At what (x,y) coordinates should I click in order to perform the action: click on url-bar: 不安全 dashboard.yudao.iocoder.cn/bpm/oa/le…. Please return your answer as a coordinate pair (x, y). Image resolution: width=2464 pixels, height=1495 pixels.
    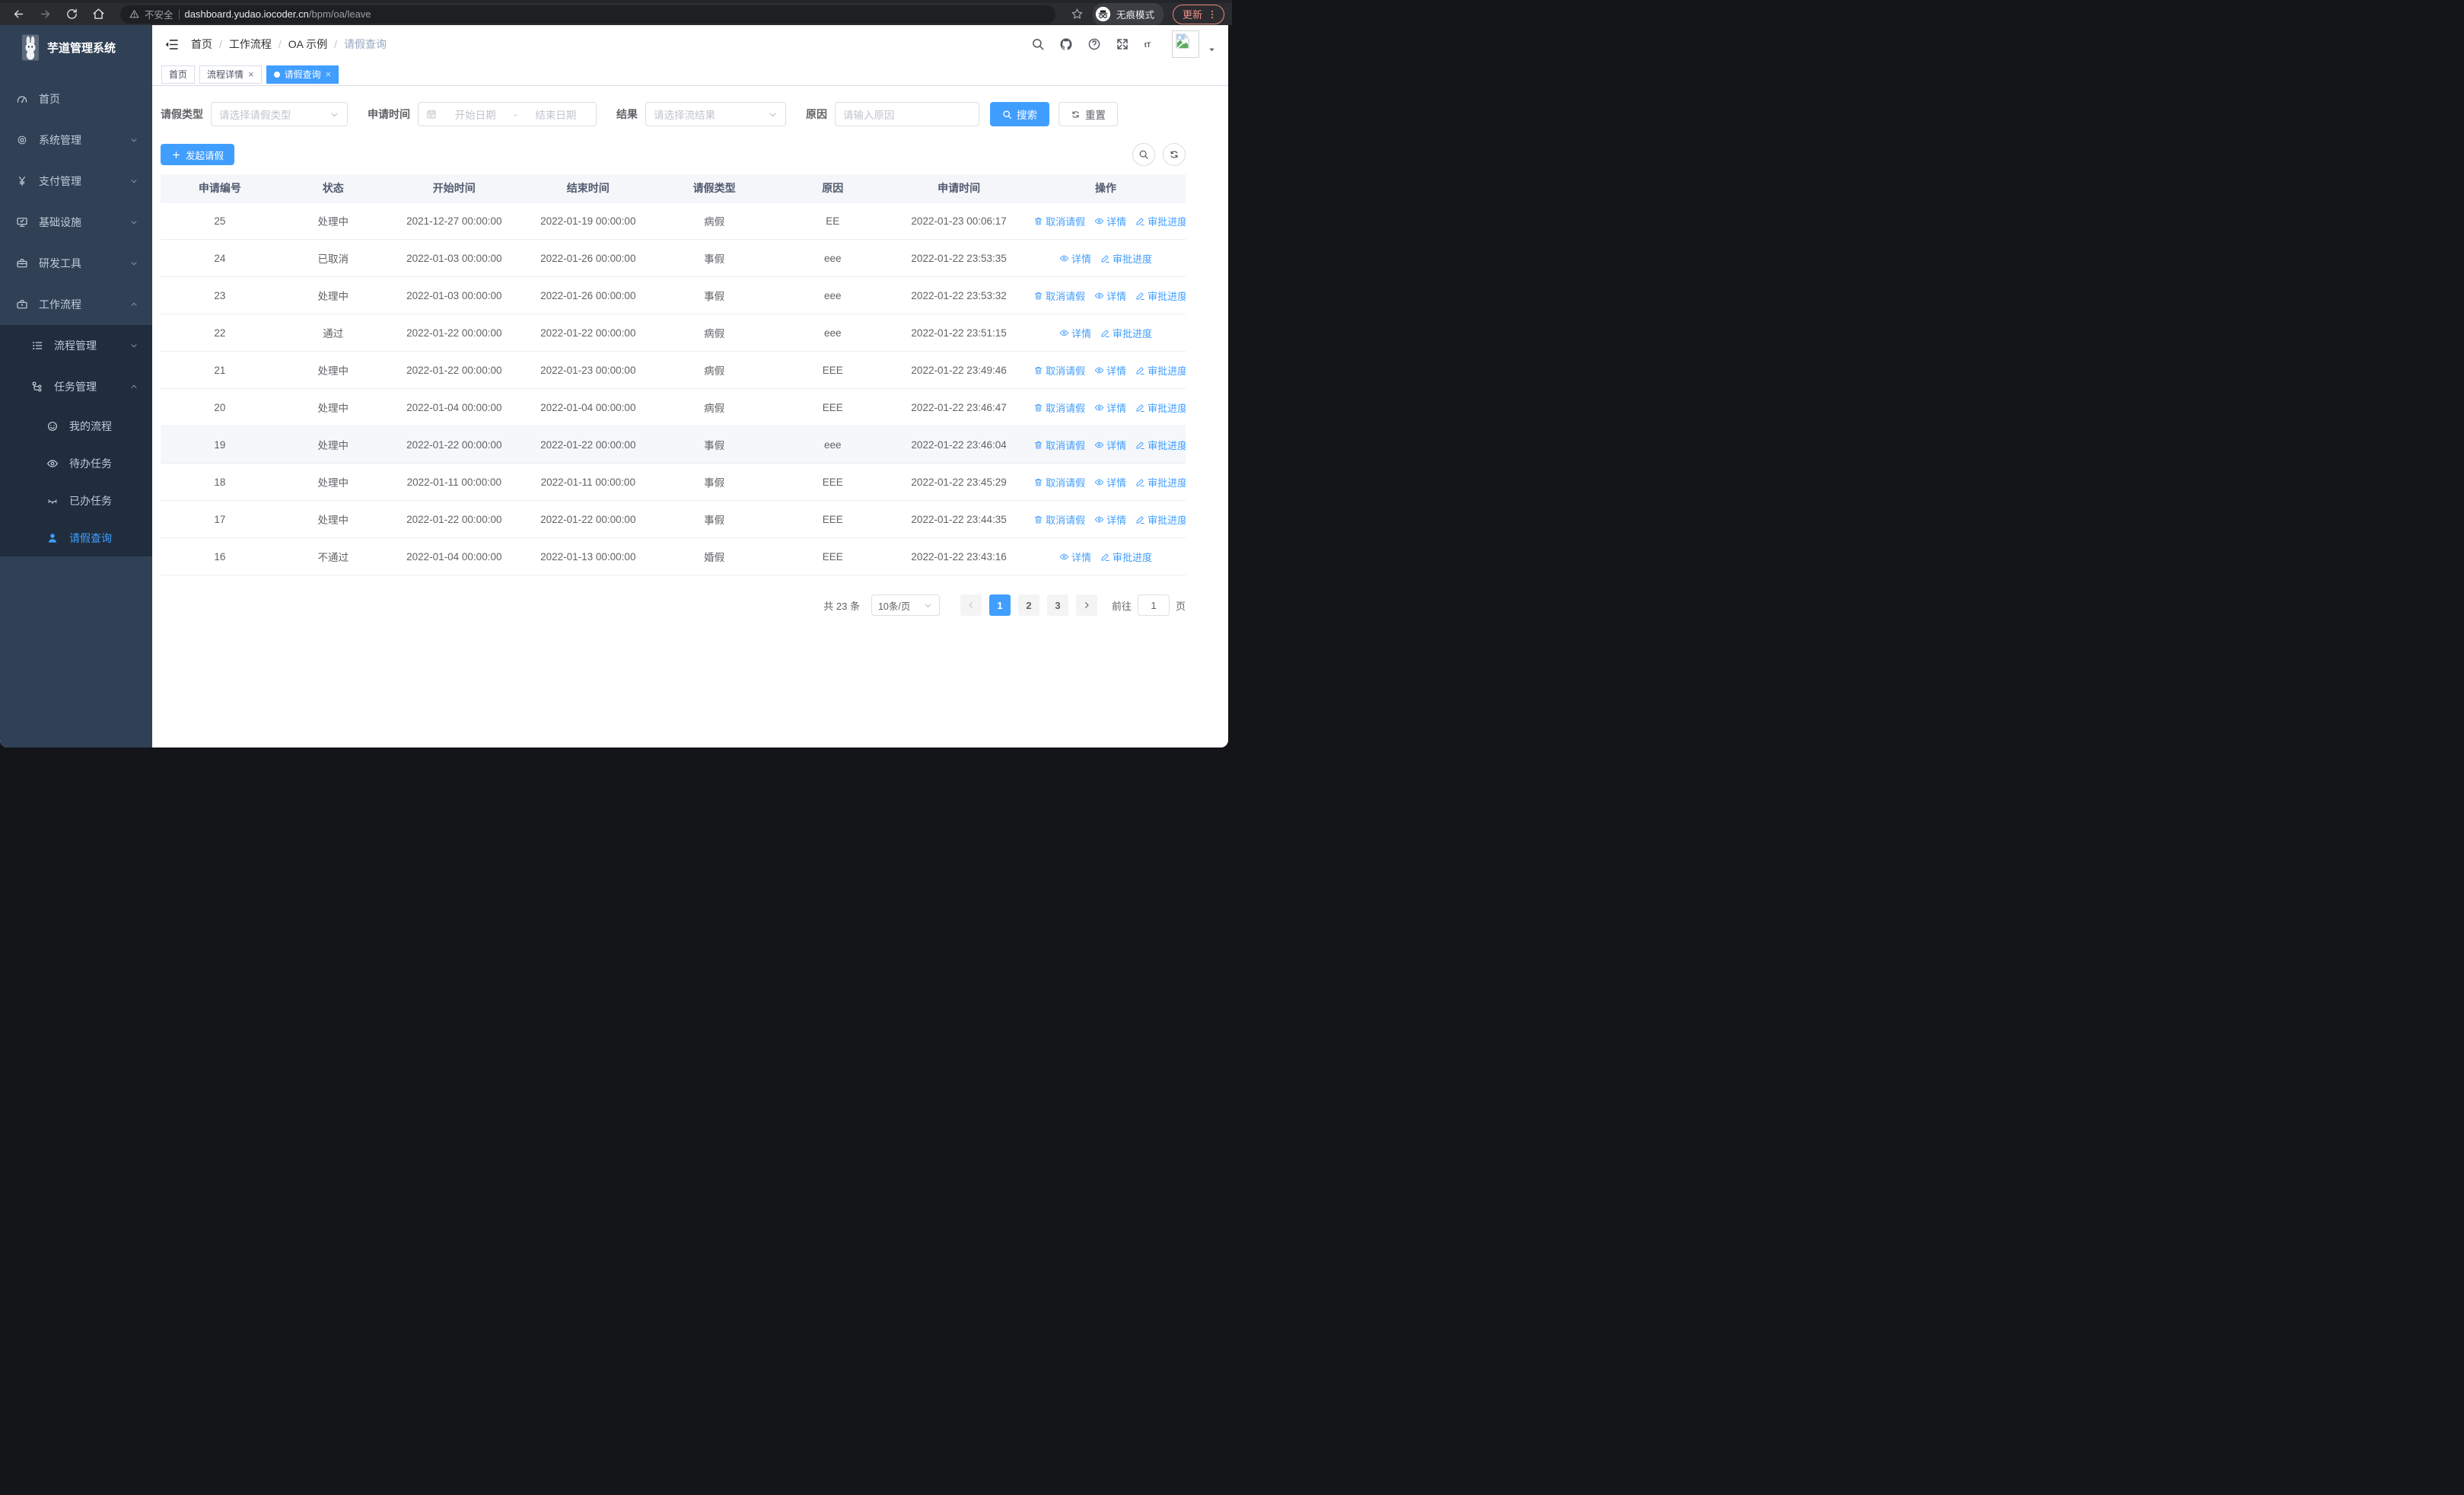
    Looking at the image, I should click on (587, 15).